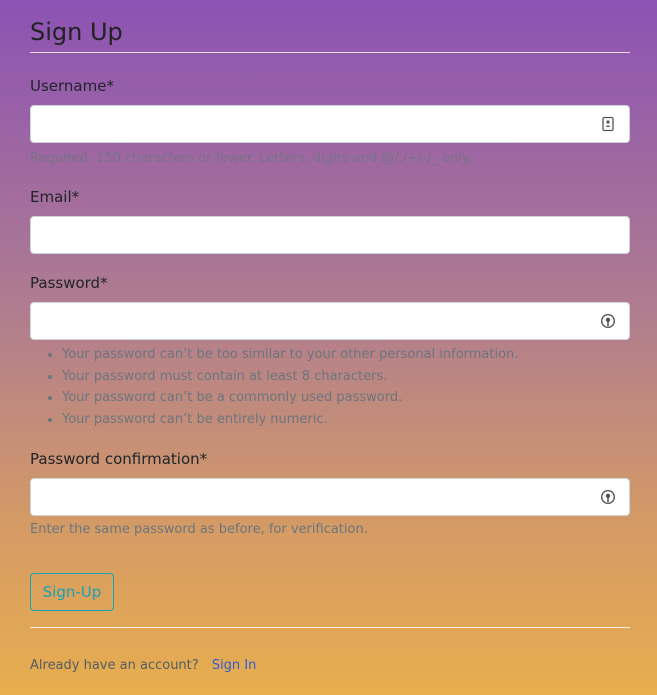 The height and width of the screenshot is (695, 657). Describe the element at coordinates (318, 124) in the screenshot. I see `username-input` at that location.